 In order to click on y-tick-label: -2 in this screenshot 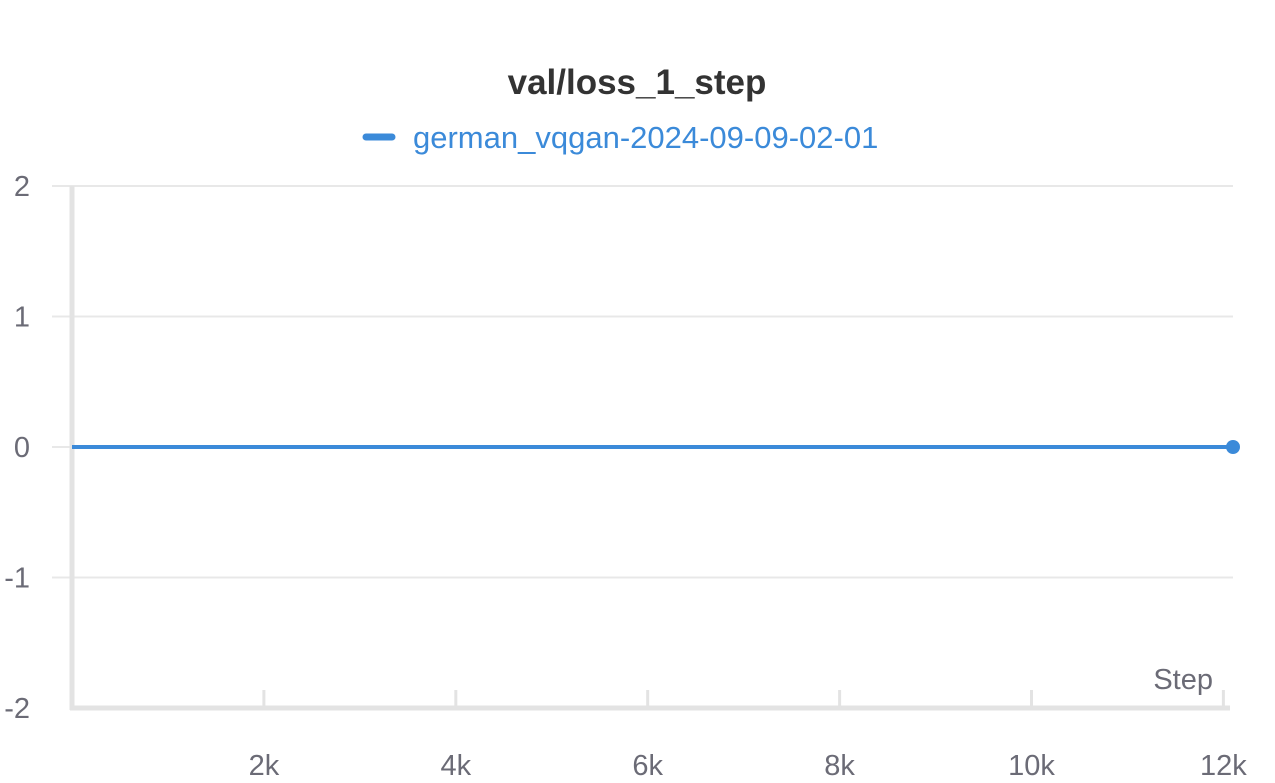, I will do `click(17, 709)`.